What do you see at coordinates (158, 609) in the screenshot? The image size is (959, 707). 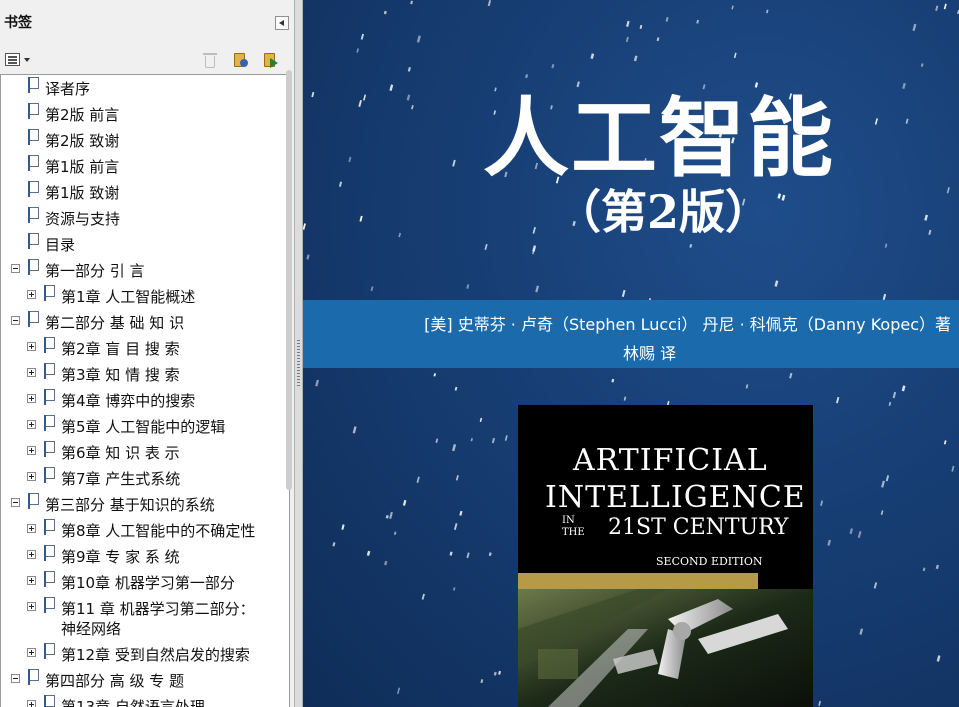 I see `bookmark-label: 第11 章 机器学习第二部分：` at bounding box center [158, 609].